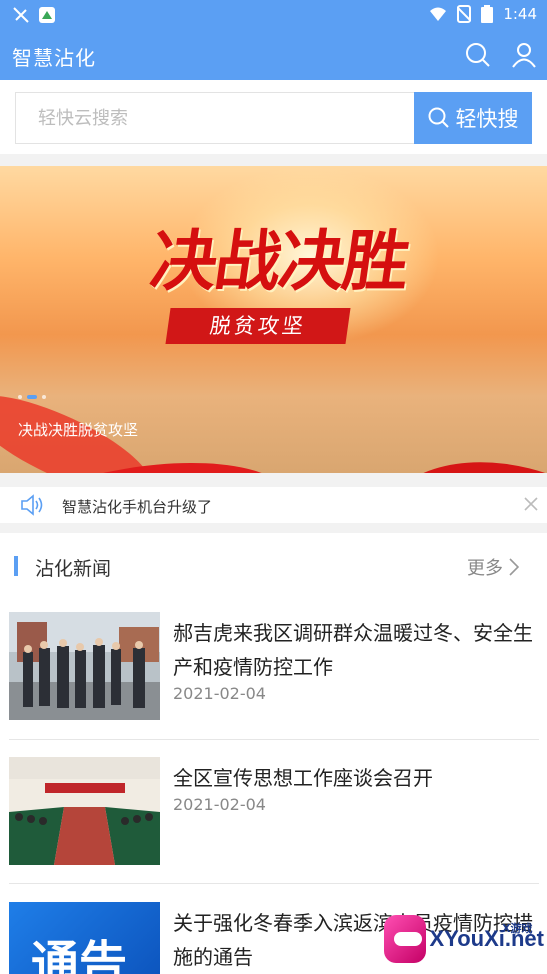 The width and height of the screenshot is (547, 974). I want to click on notice-bar: 智慧沾化手机台升级了, so click(273, 505).